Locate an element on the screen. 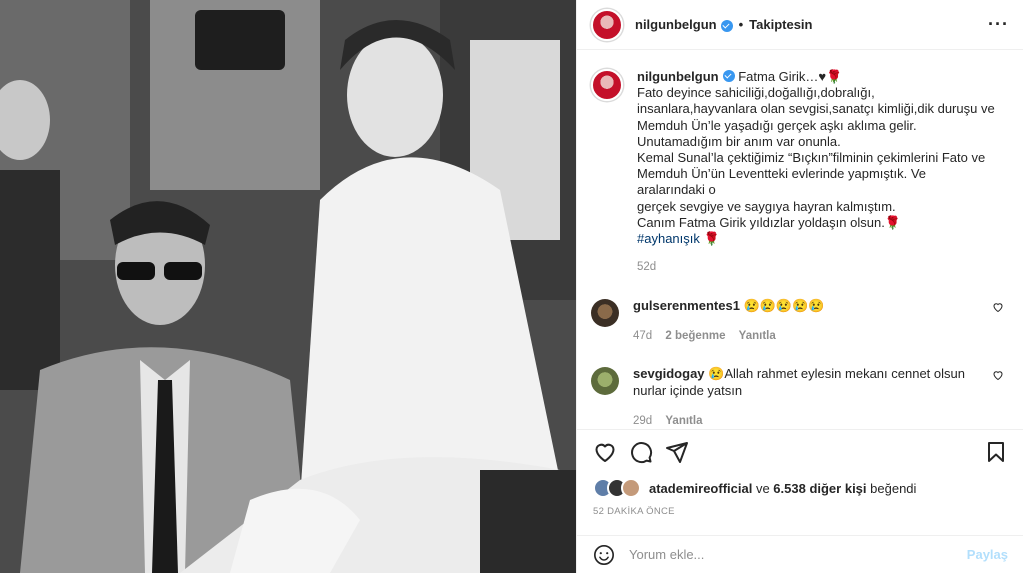 The height and width of the screenshot is (573, 1023). likes-suffix: beğendi is located at coordinates (891, 488).